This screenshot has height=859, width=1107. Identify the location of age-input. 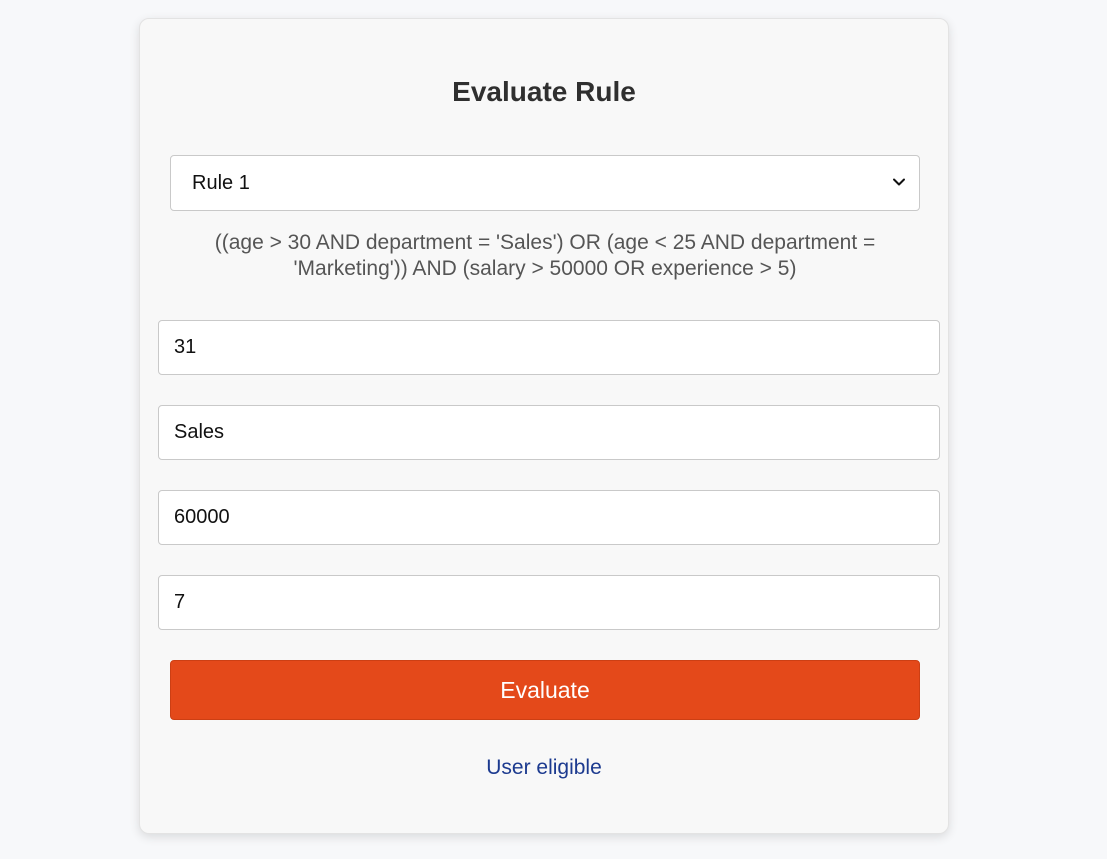
(549, 347).